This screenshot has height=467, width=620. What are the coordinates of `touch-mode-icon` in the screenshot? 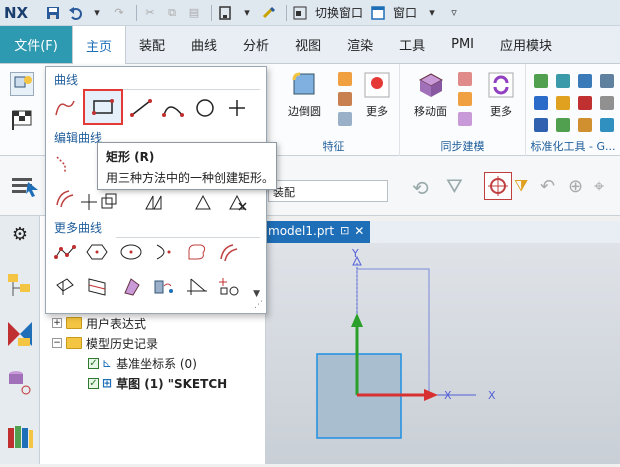 It's located at (225, 13).